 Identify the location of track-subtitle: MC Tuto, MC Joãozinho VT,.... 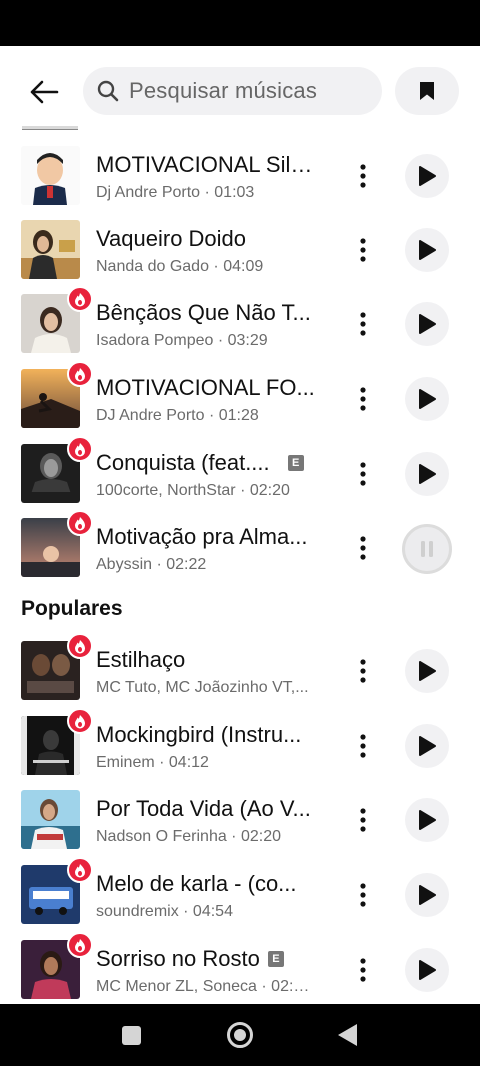
(202, 687).